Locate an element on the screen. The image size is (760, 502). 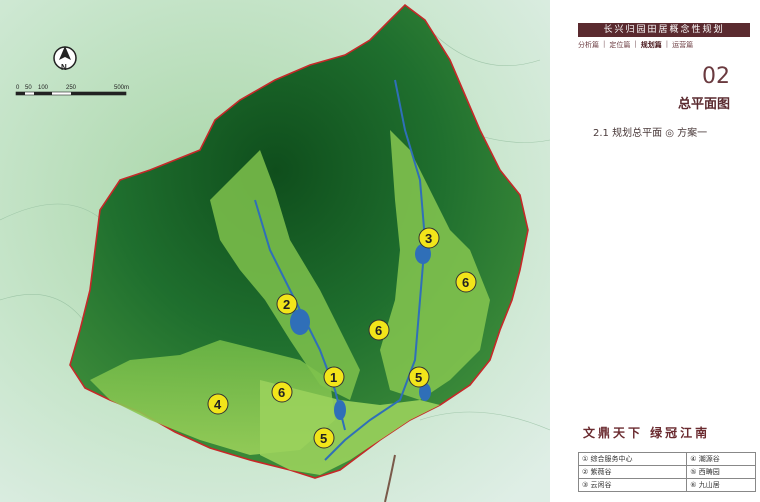
marker-5-south: 5 is located at coordinates (324, 438).